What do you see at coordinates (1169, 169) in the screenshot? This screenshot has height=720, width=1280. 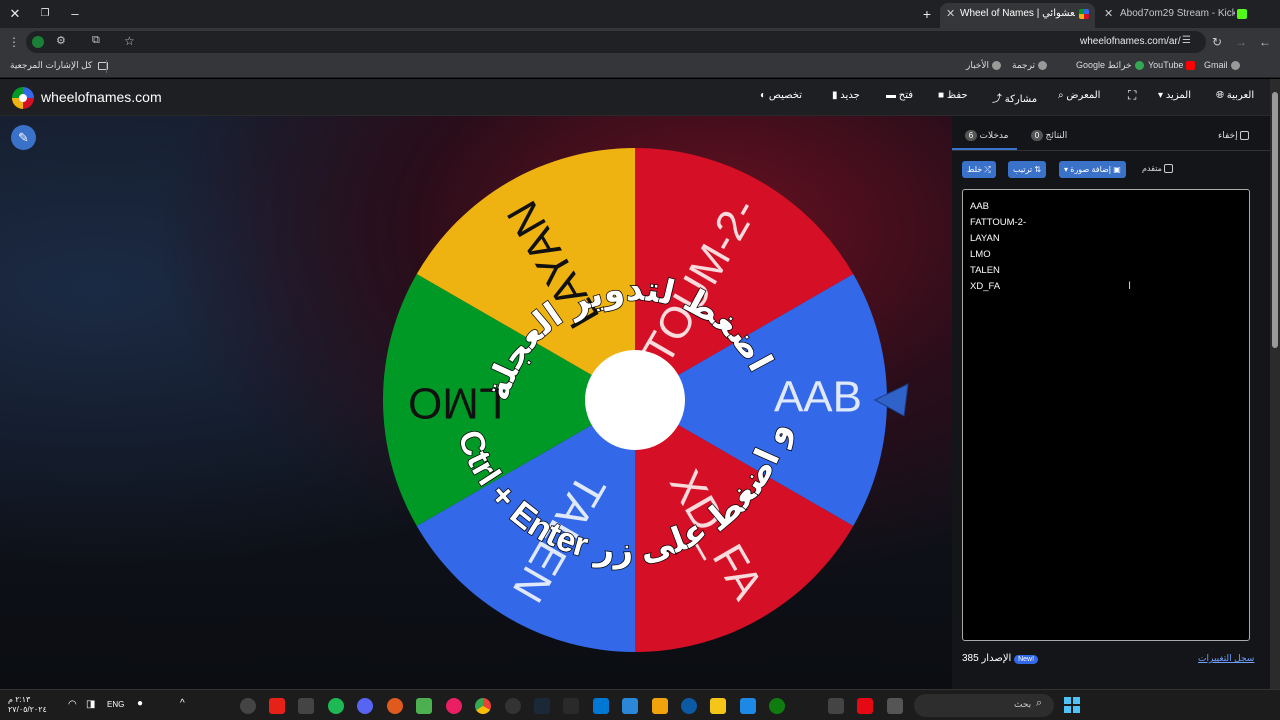 I see `advanced-checkbox` at bounding box center [1169, 169].